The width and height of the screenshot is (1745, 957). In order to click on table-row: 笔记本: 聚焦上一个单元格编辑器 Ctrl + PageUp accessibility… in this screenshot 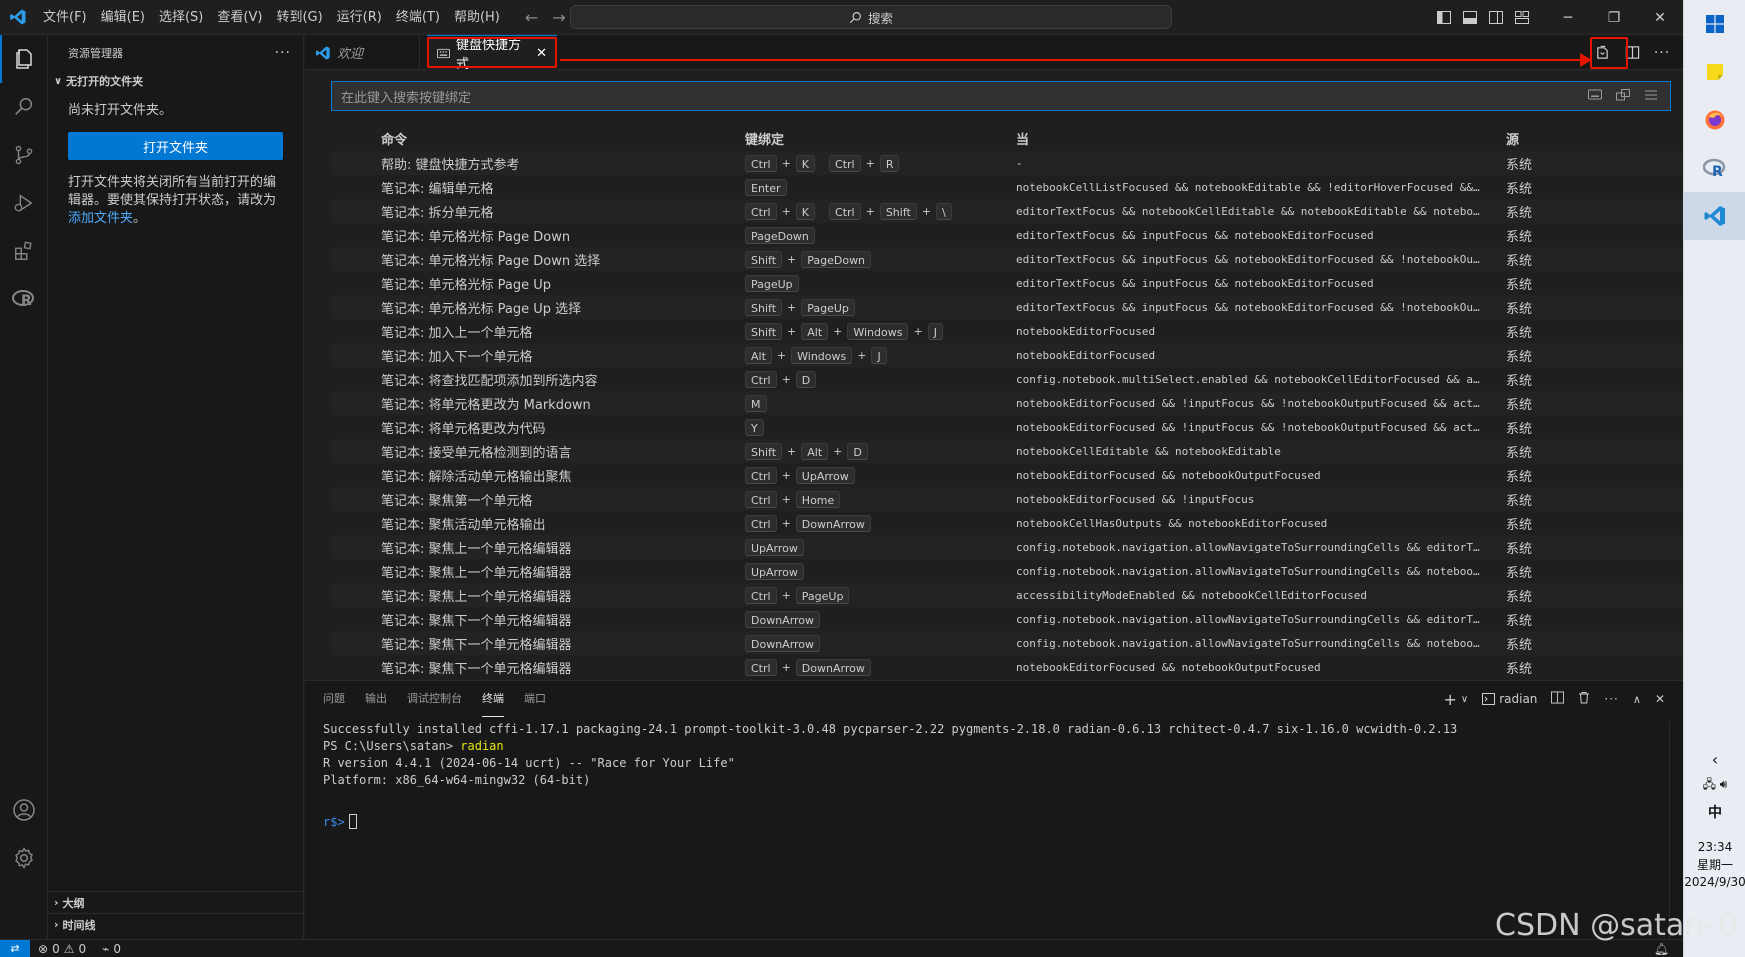, I will do `click(1007, 595)`.